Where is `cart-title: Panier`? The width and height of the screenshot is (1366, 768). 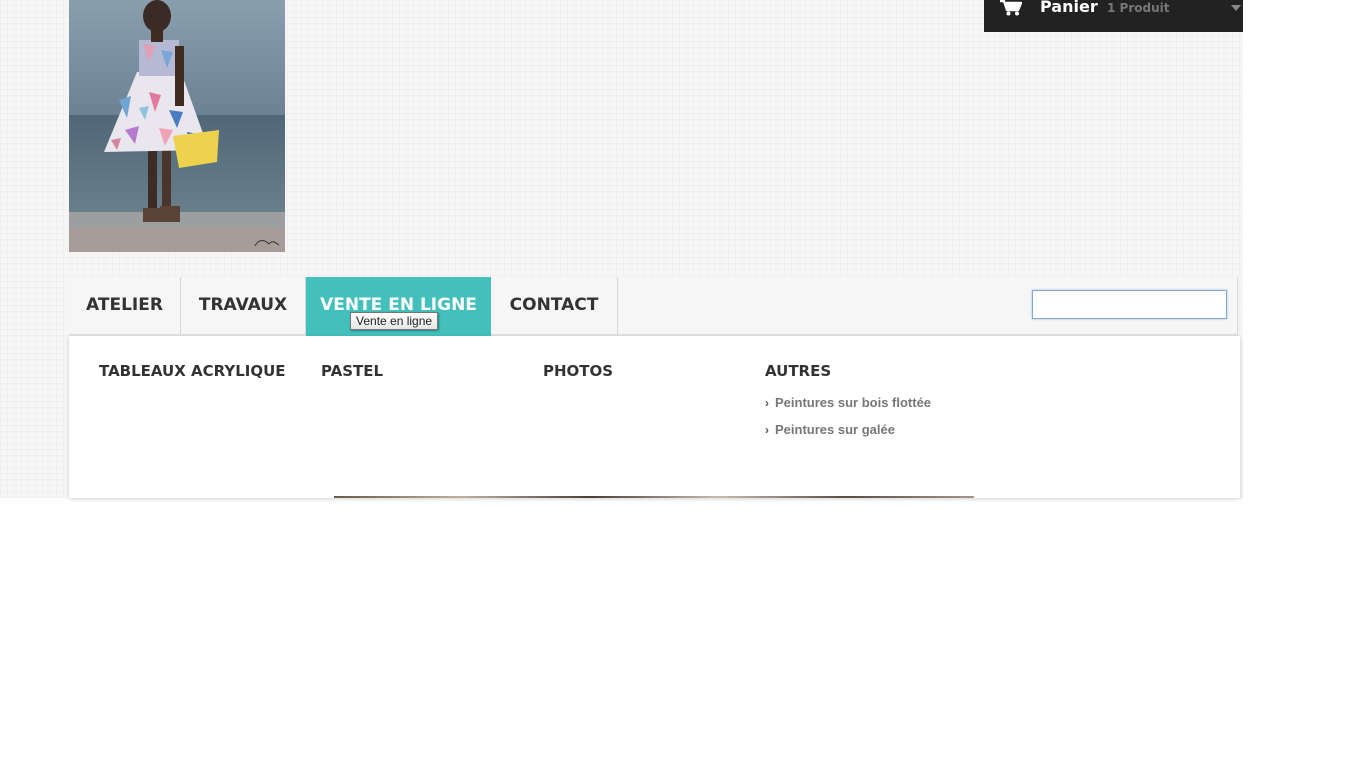 cart-title: Panier is located at coordinates (1069, 8).